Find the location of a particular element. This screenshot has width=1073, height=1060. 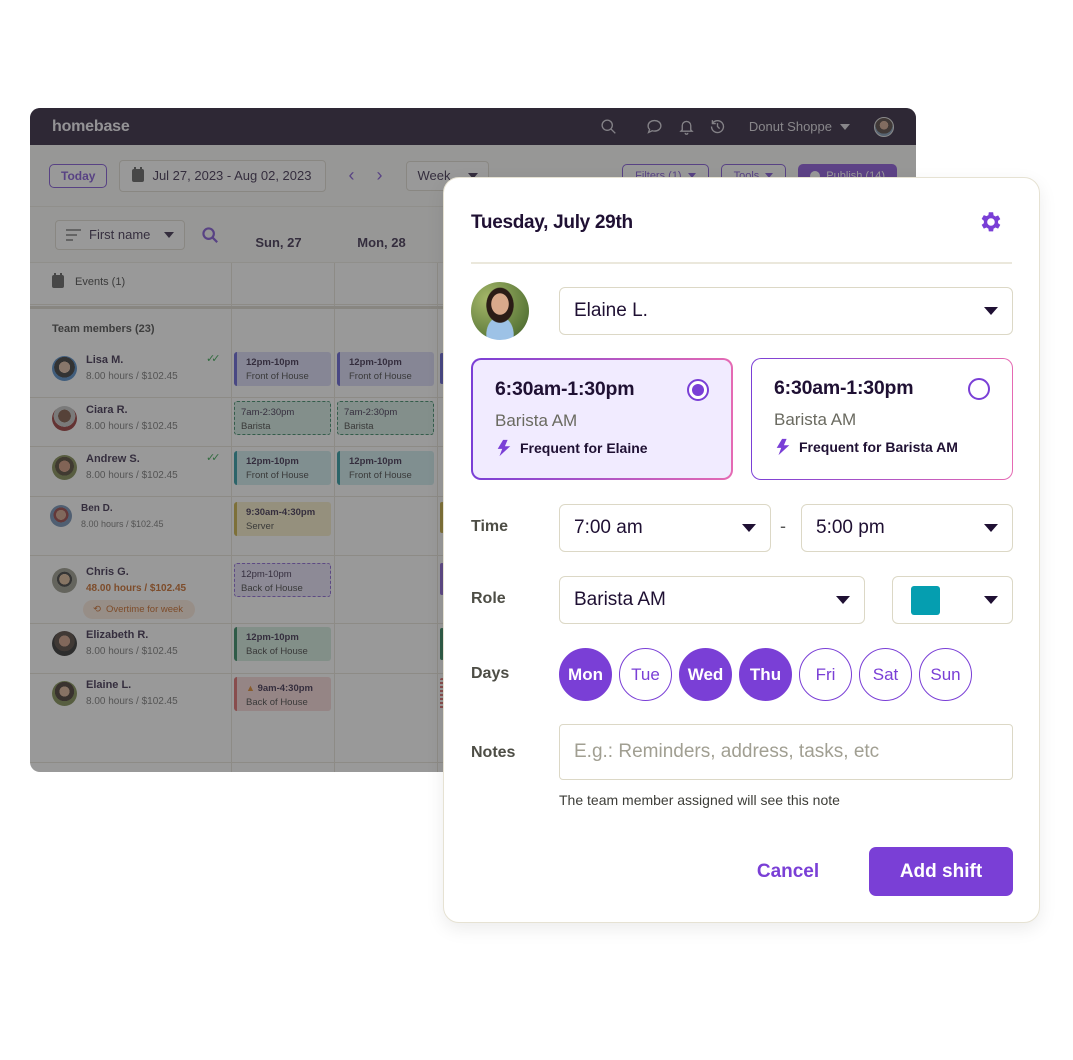

employee-select: Elaine L. is located at coordinates (786, 311).